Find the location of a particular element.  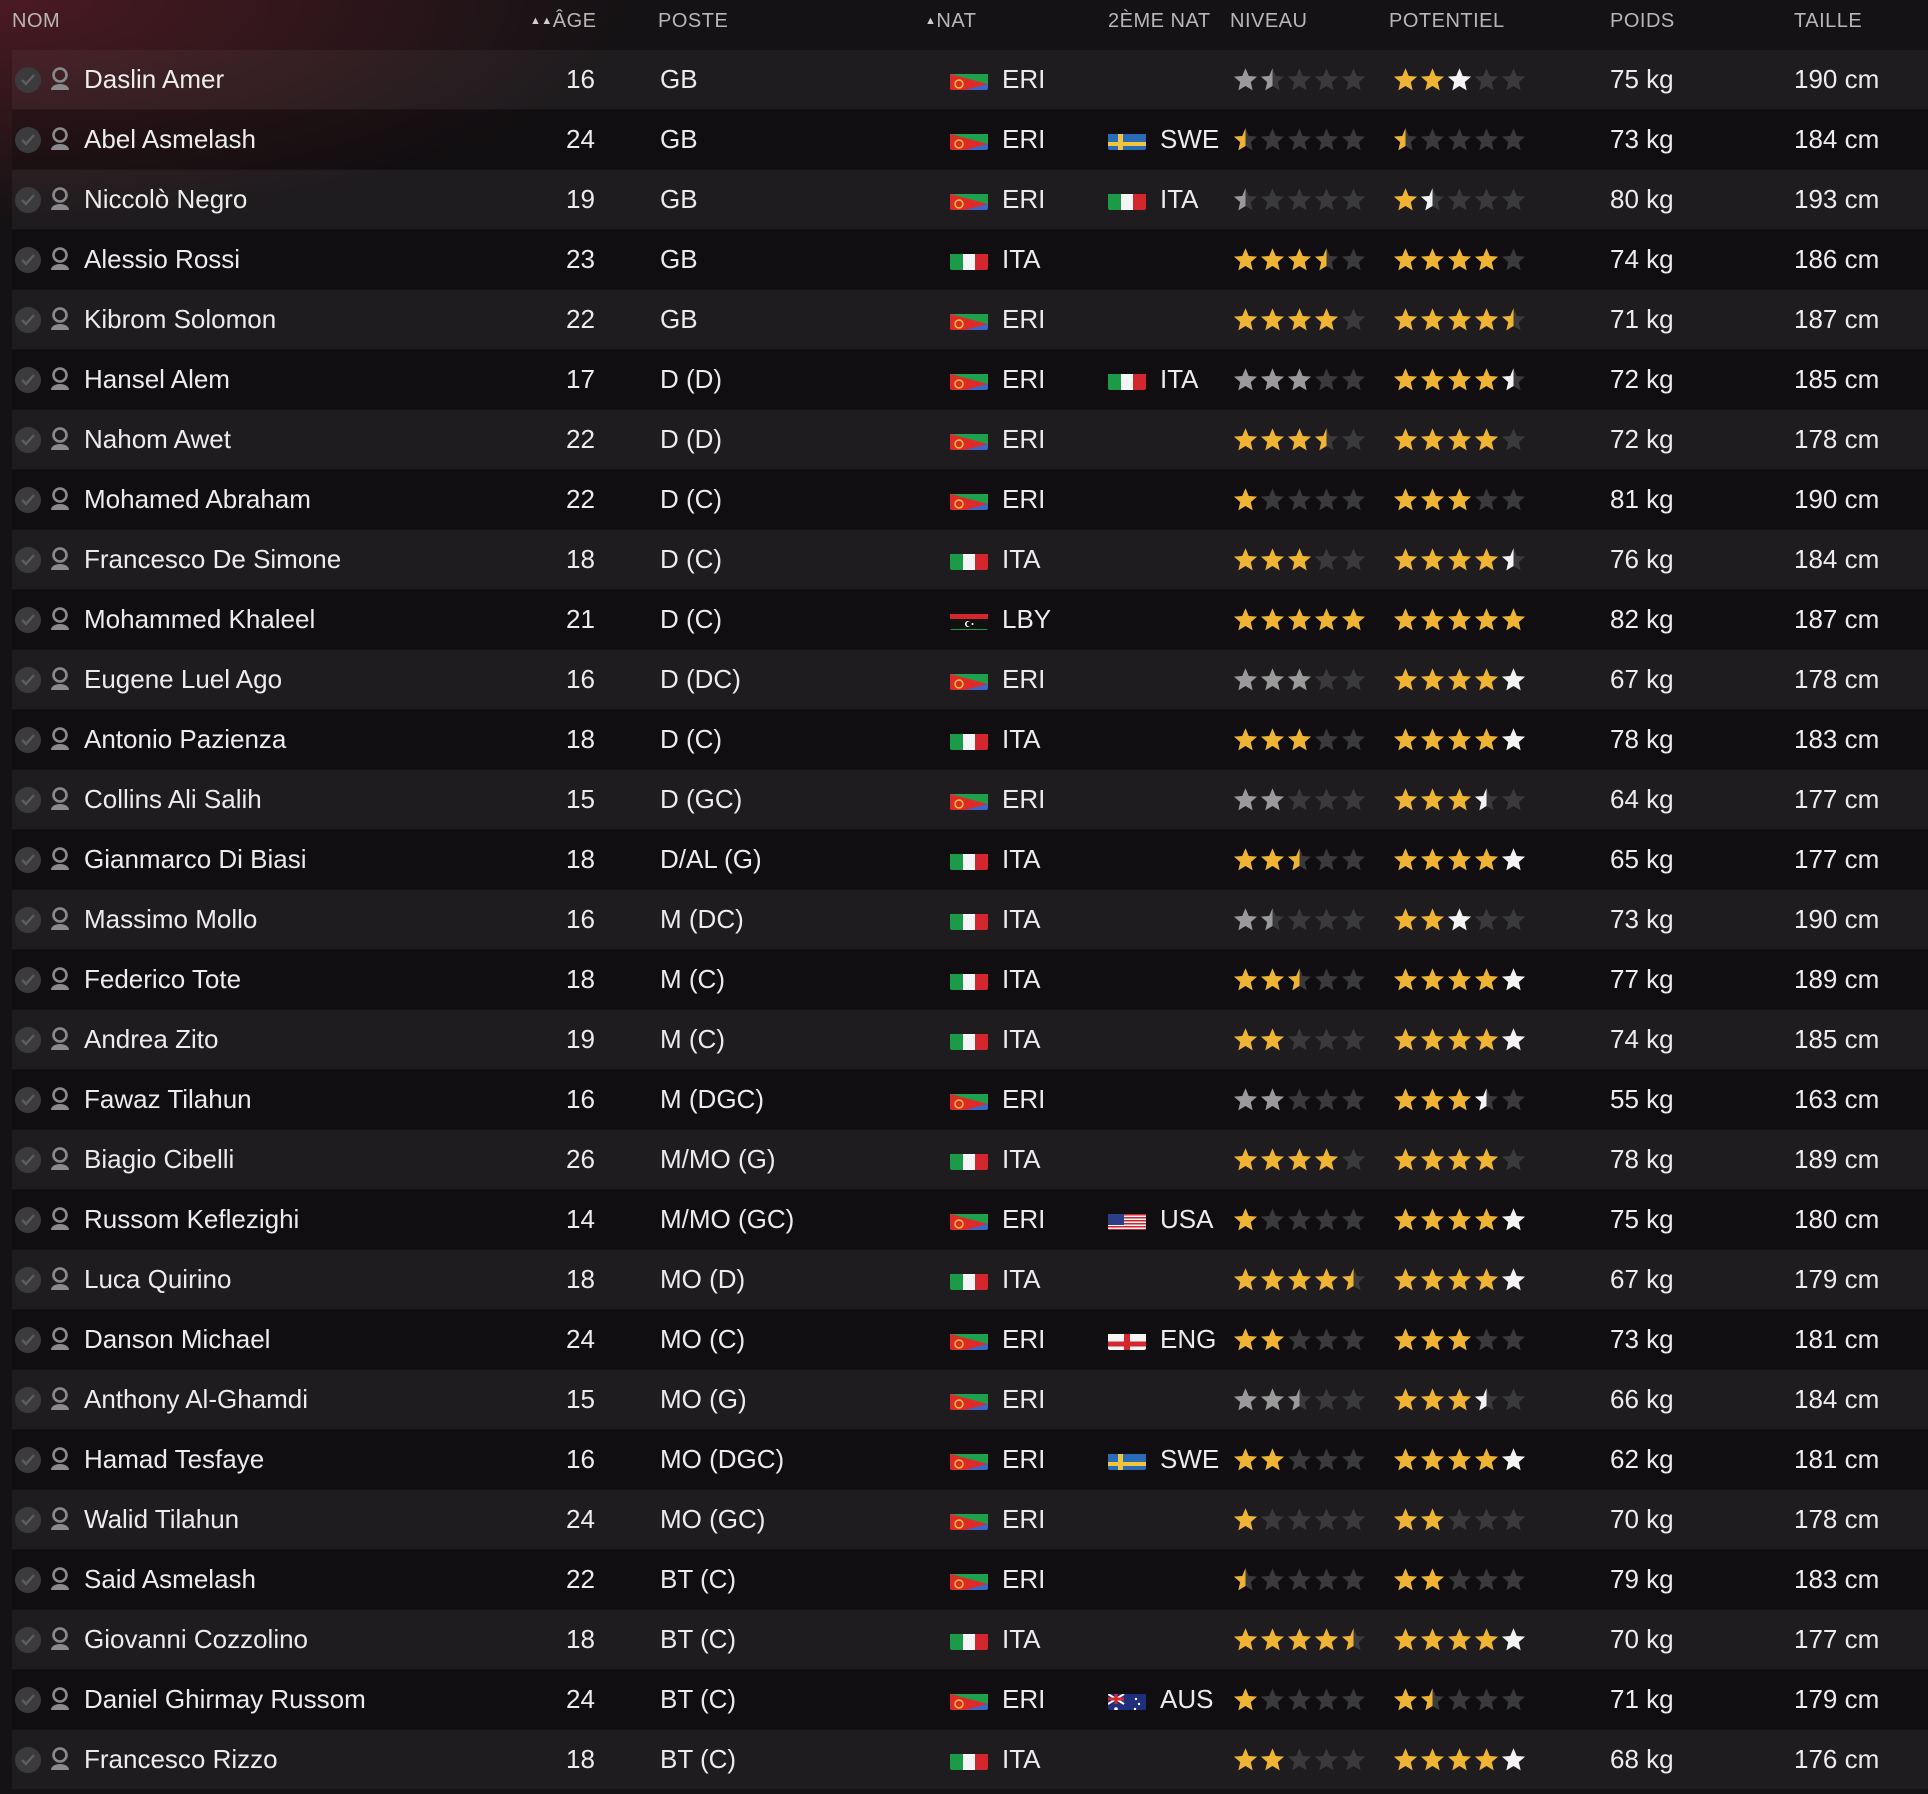

player-row: Biagio Cibelli 26 M/MO (G) ITA 78 kg 189 cm is located at coordinates (970, 1159).